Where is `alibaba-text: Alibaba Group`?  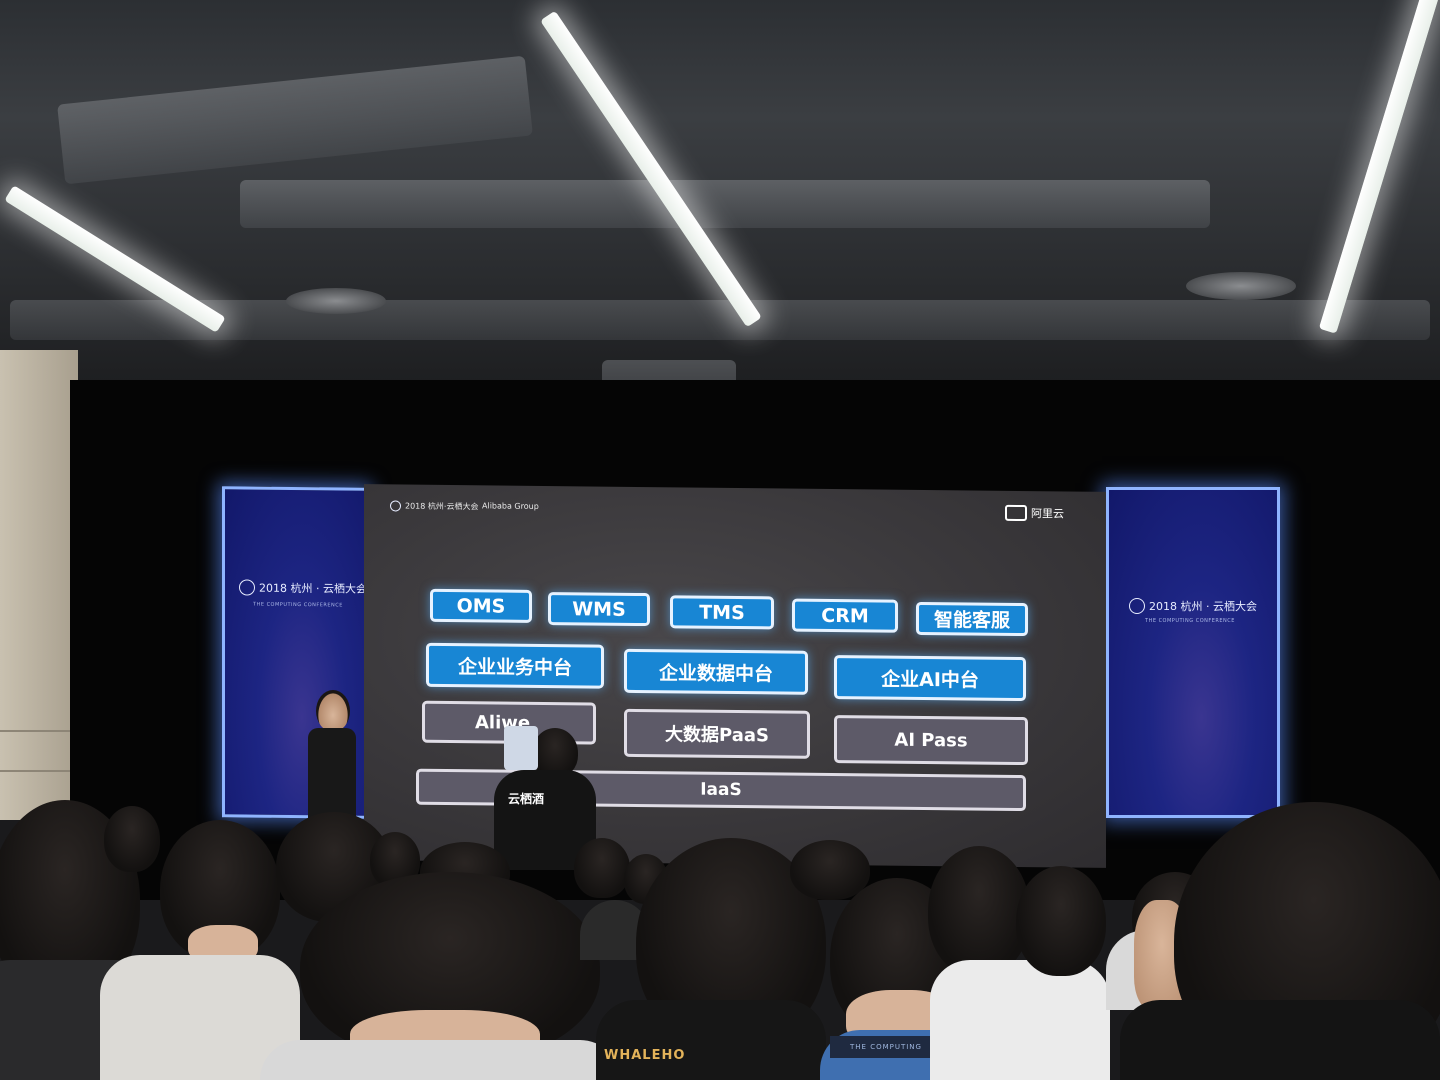 alibaba-text: Alibaba Group is located at coordinates (510, 506).